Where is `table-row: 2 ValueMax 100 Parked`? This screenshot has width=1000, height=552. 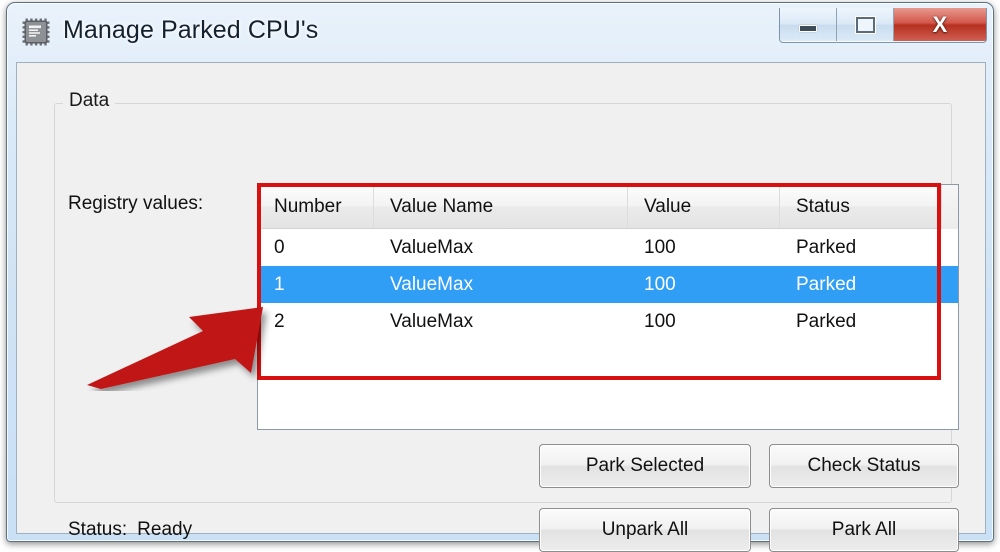
table-row: 2 ValueMax 100 Parked is located at coordinates (608, 321).